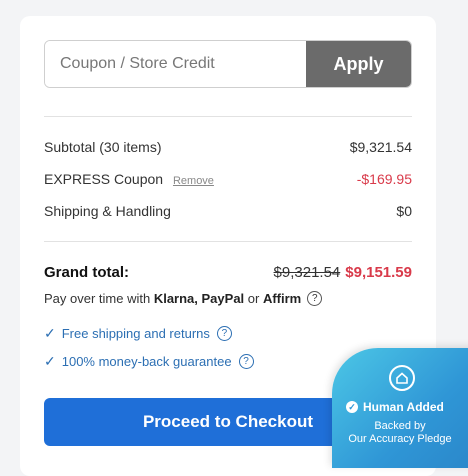 The width and height of the screenshot is (468, 476). Describe the element at coordinates (378, 272) in the screenshot. I see `discounted-price: $9,151.59` at that location.